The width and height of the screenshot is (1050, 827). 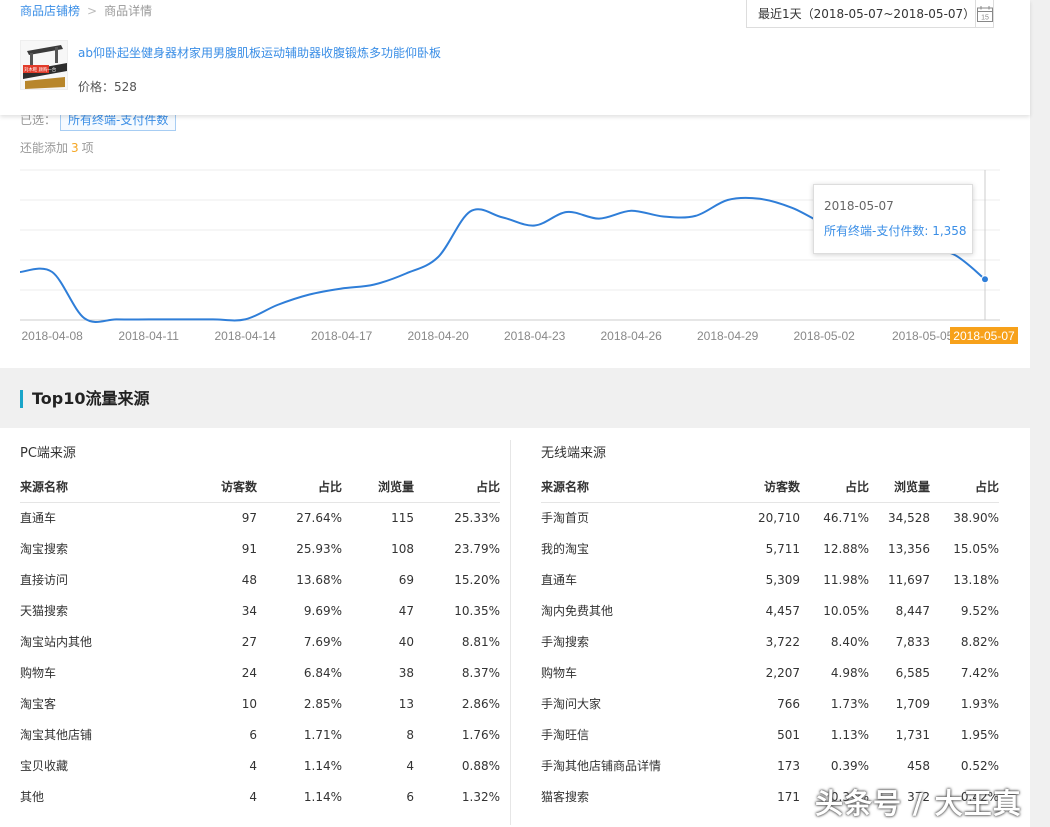 I want to click on product-title: ab仰卧起坐健身器材家用男腹肌板运动辅助器收腹锻炼多功能仰卧板, so click(x=259, y=52).